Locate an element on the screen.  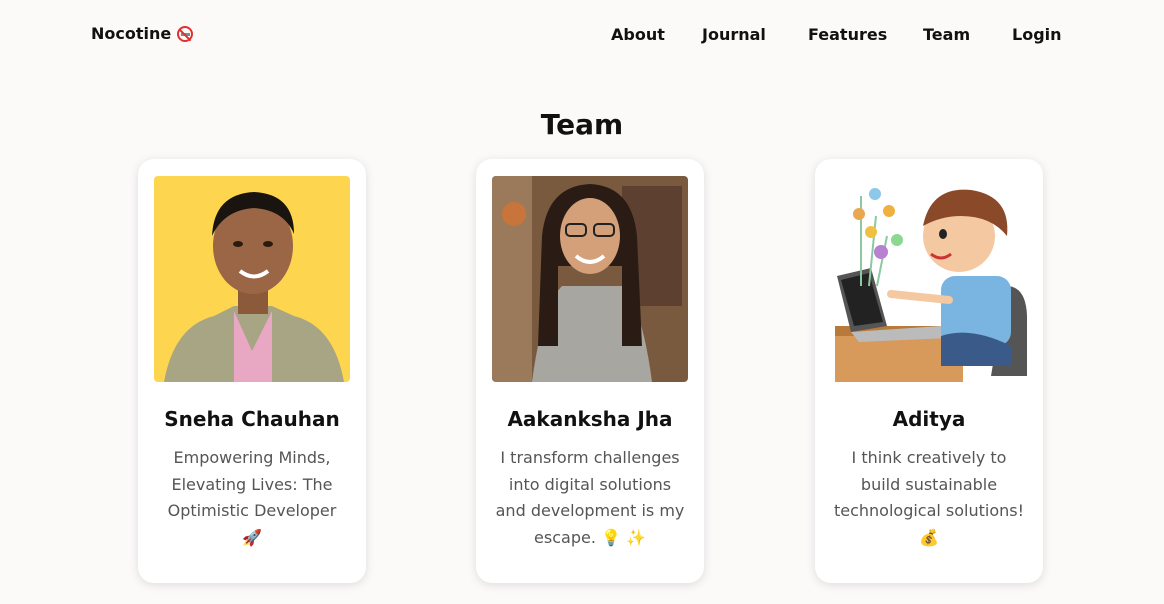
member-name: Aditya is located at coordinates (929, 419).